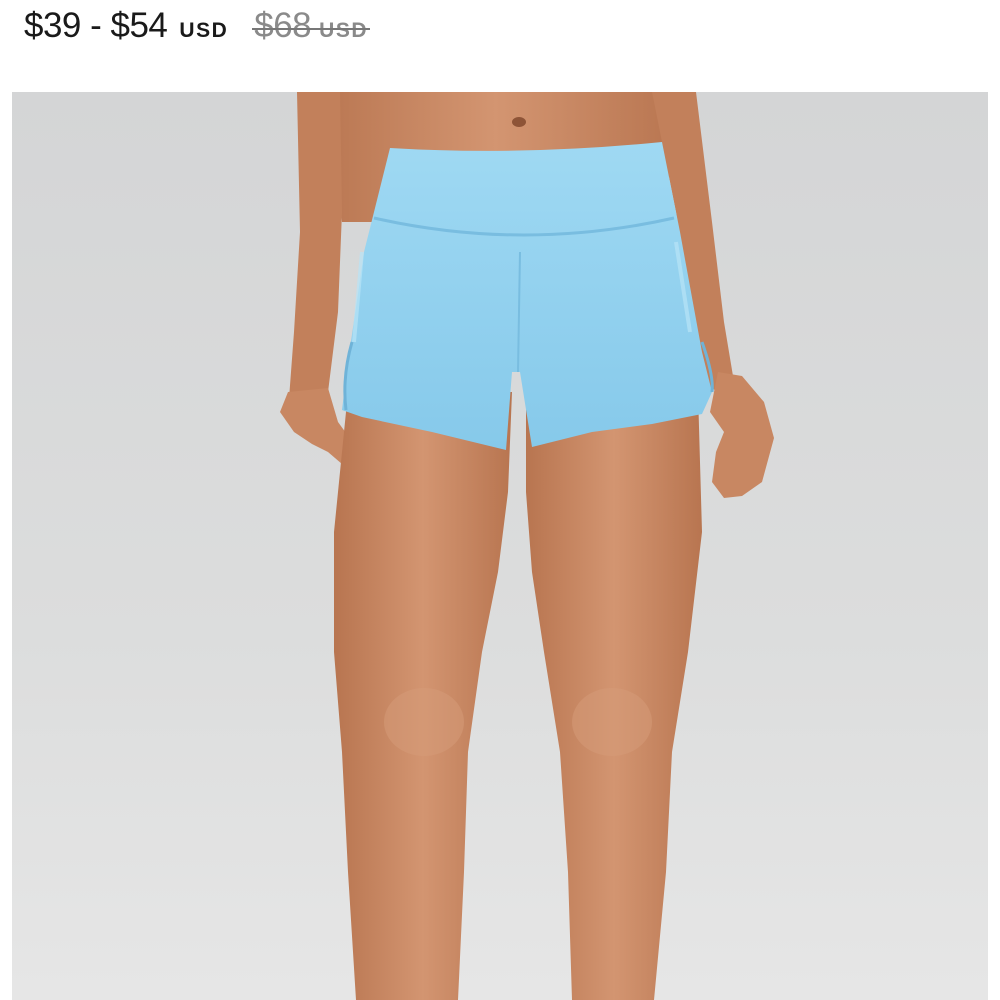  Describe the element at coordinates (204, 30) in the screenshot. I see `sale-price-currency: USD` at that location.